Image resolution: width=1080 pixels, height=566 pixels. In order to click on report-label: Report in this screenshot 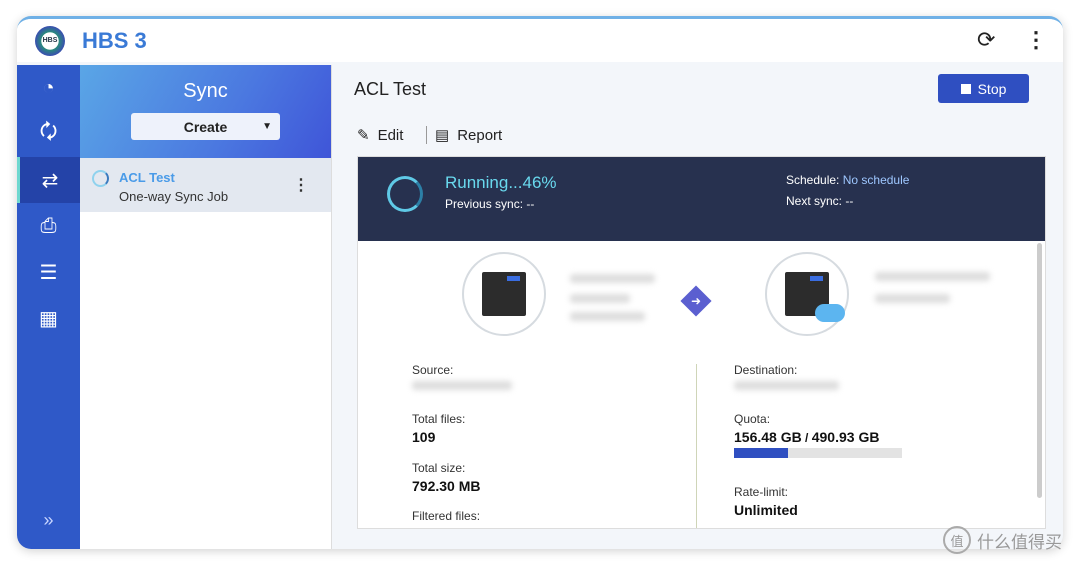, I will do `click(480, 135)`.